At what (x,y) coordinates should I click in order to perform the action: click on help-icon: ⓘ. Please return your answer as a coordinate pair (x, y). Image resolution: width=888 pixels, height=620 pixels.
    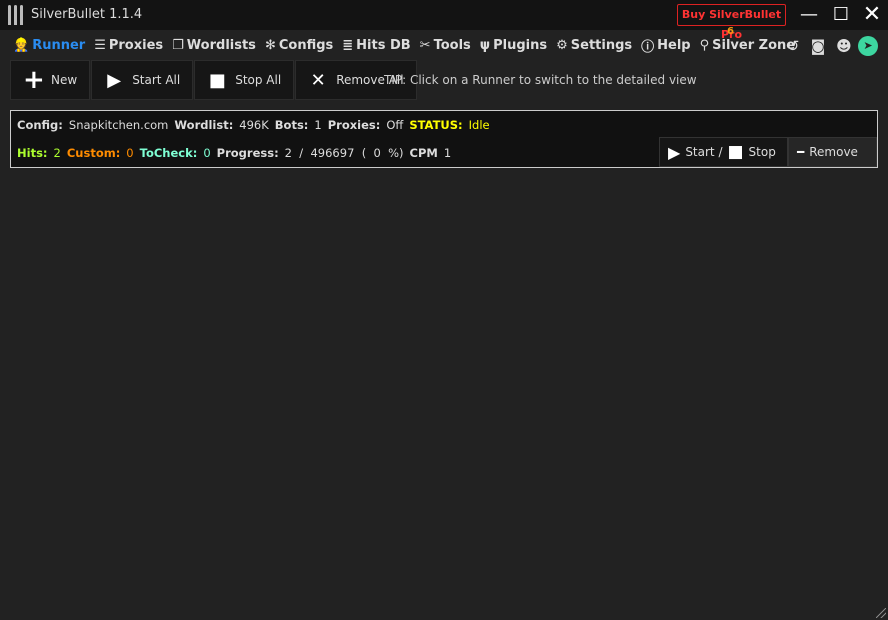
    Looking at the image, I should click on (648, 47).